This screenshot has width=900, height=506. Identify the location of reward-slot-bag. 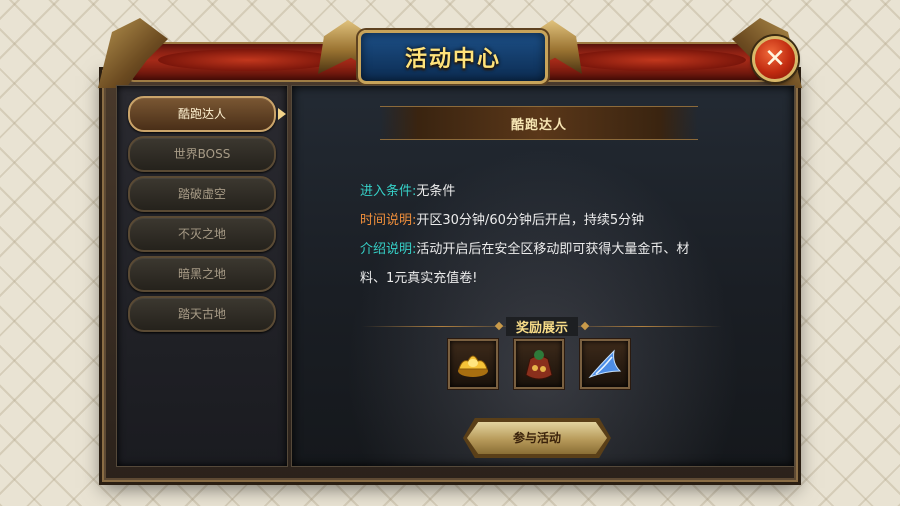
(539, 364).